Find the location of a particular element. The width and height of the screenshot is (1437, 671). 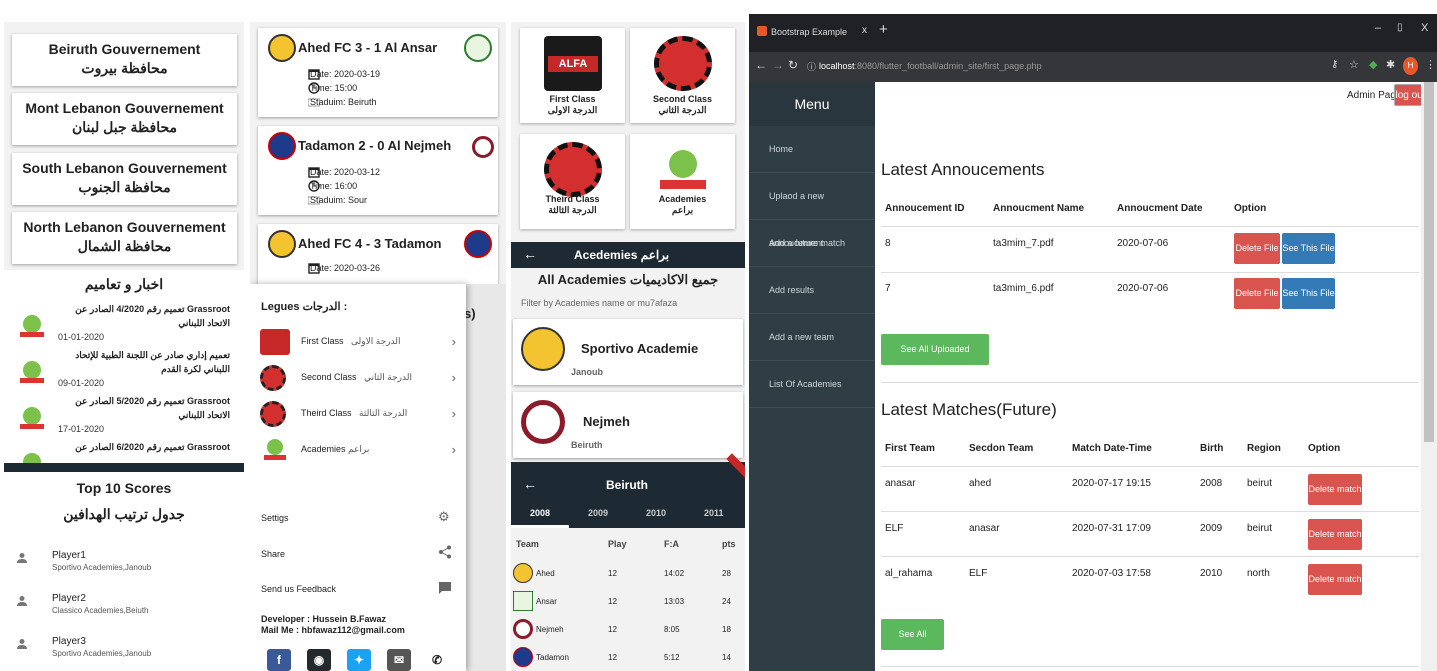

scrollbar is located at coordinates (1429, 376).